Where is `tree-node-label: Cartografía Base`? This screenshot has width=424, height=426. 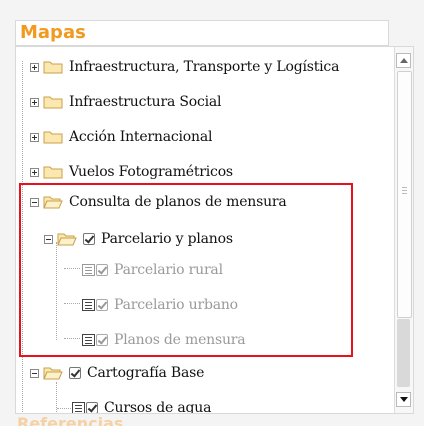
tree-node-label: Cartografía Base is located at coordinates (146, 373).